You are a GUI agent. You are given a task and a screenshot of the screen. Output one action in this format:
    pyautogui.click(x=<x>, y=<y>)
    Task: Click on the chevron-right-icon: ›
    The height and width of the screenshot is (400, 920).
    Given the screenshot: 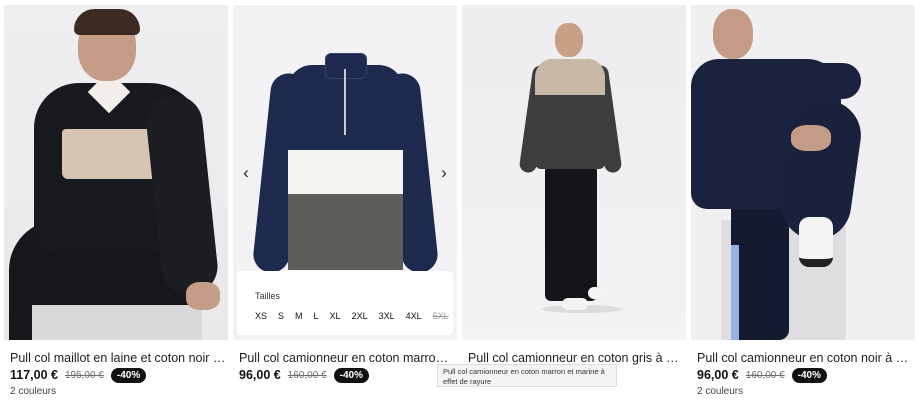 What is the action you would take?
    pyautogui.click(x=444, y=173)
    